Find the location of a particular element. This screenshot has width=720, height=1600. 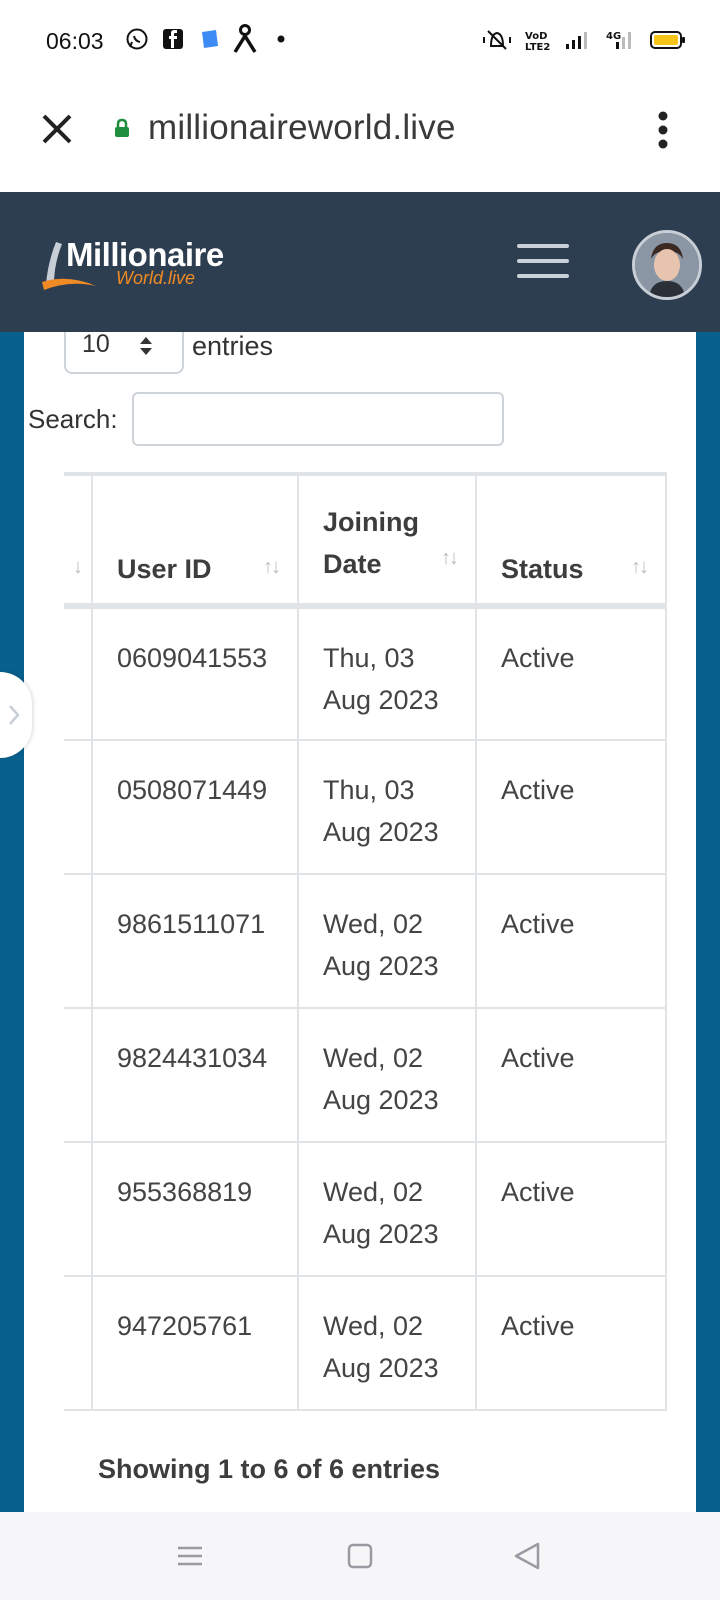

table-header-row: ↓ User ID ↑↓ Joining Date ↑↓ Status ↑↓ is located at coordinates (365, 540).